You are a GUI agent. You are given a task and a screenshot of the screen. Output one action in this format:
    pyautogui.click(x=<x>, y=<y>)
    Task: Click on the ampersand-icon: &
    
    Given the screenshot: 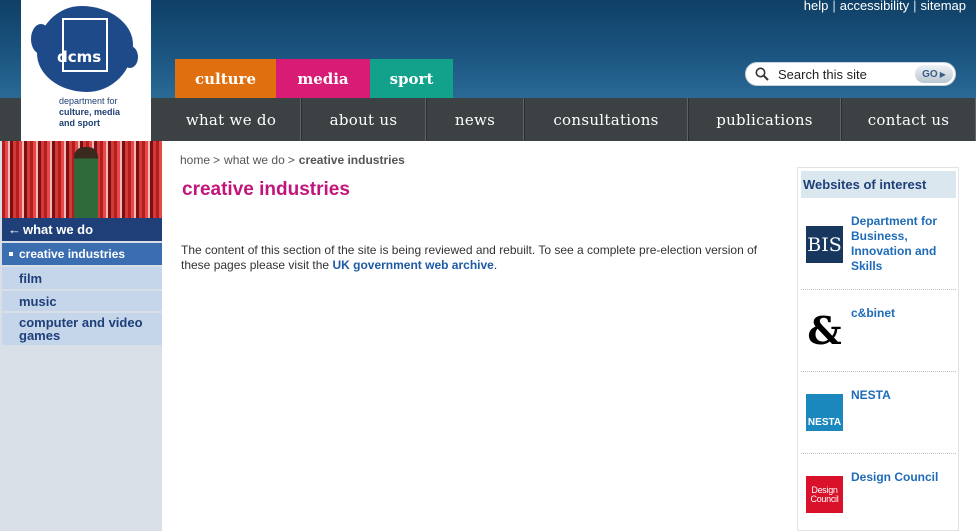 What is the action you would take?
    pyautogui.click(x=824, y=330)
    